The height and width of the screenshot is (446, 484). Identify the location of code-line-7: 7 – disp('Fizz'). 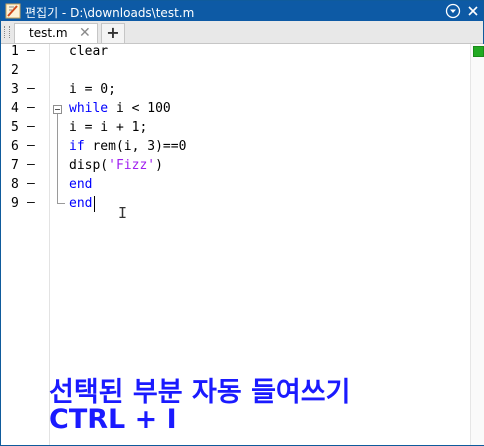
(231, 167).